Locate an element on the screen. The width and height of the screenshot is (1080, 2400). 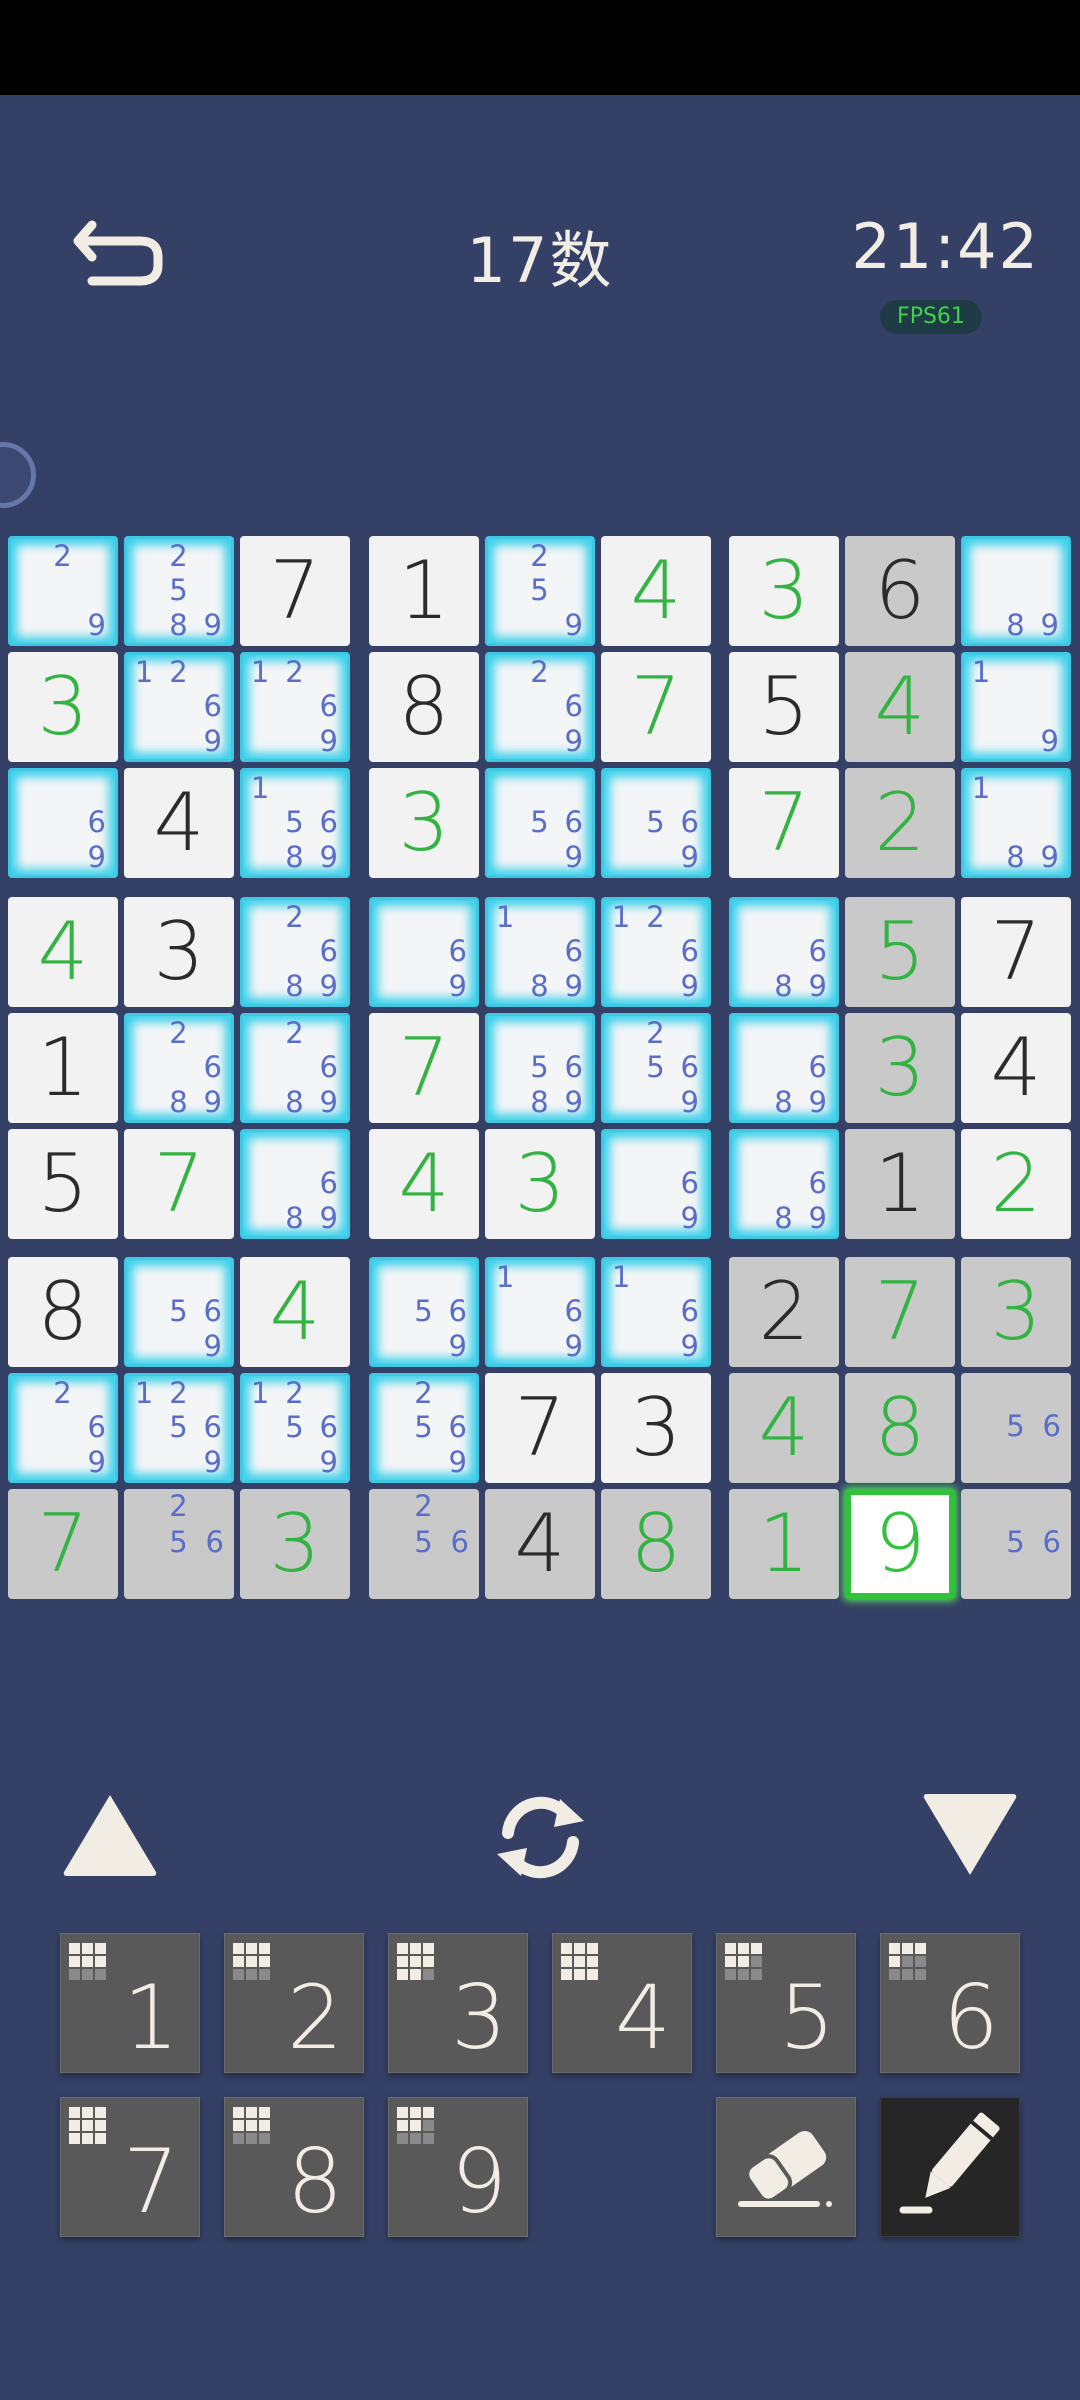
board-cell: 89 is located at coordinates (1016, 591).